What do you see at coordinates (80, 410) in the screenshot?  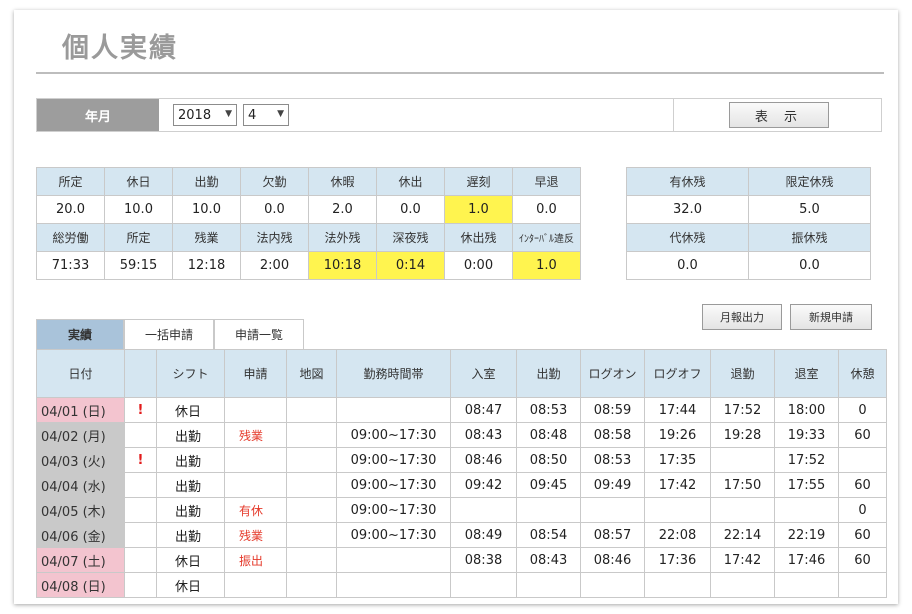 I see `date-cell: 04/01 (日)` at bounding box center [80, 410].